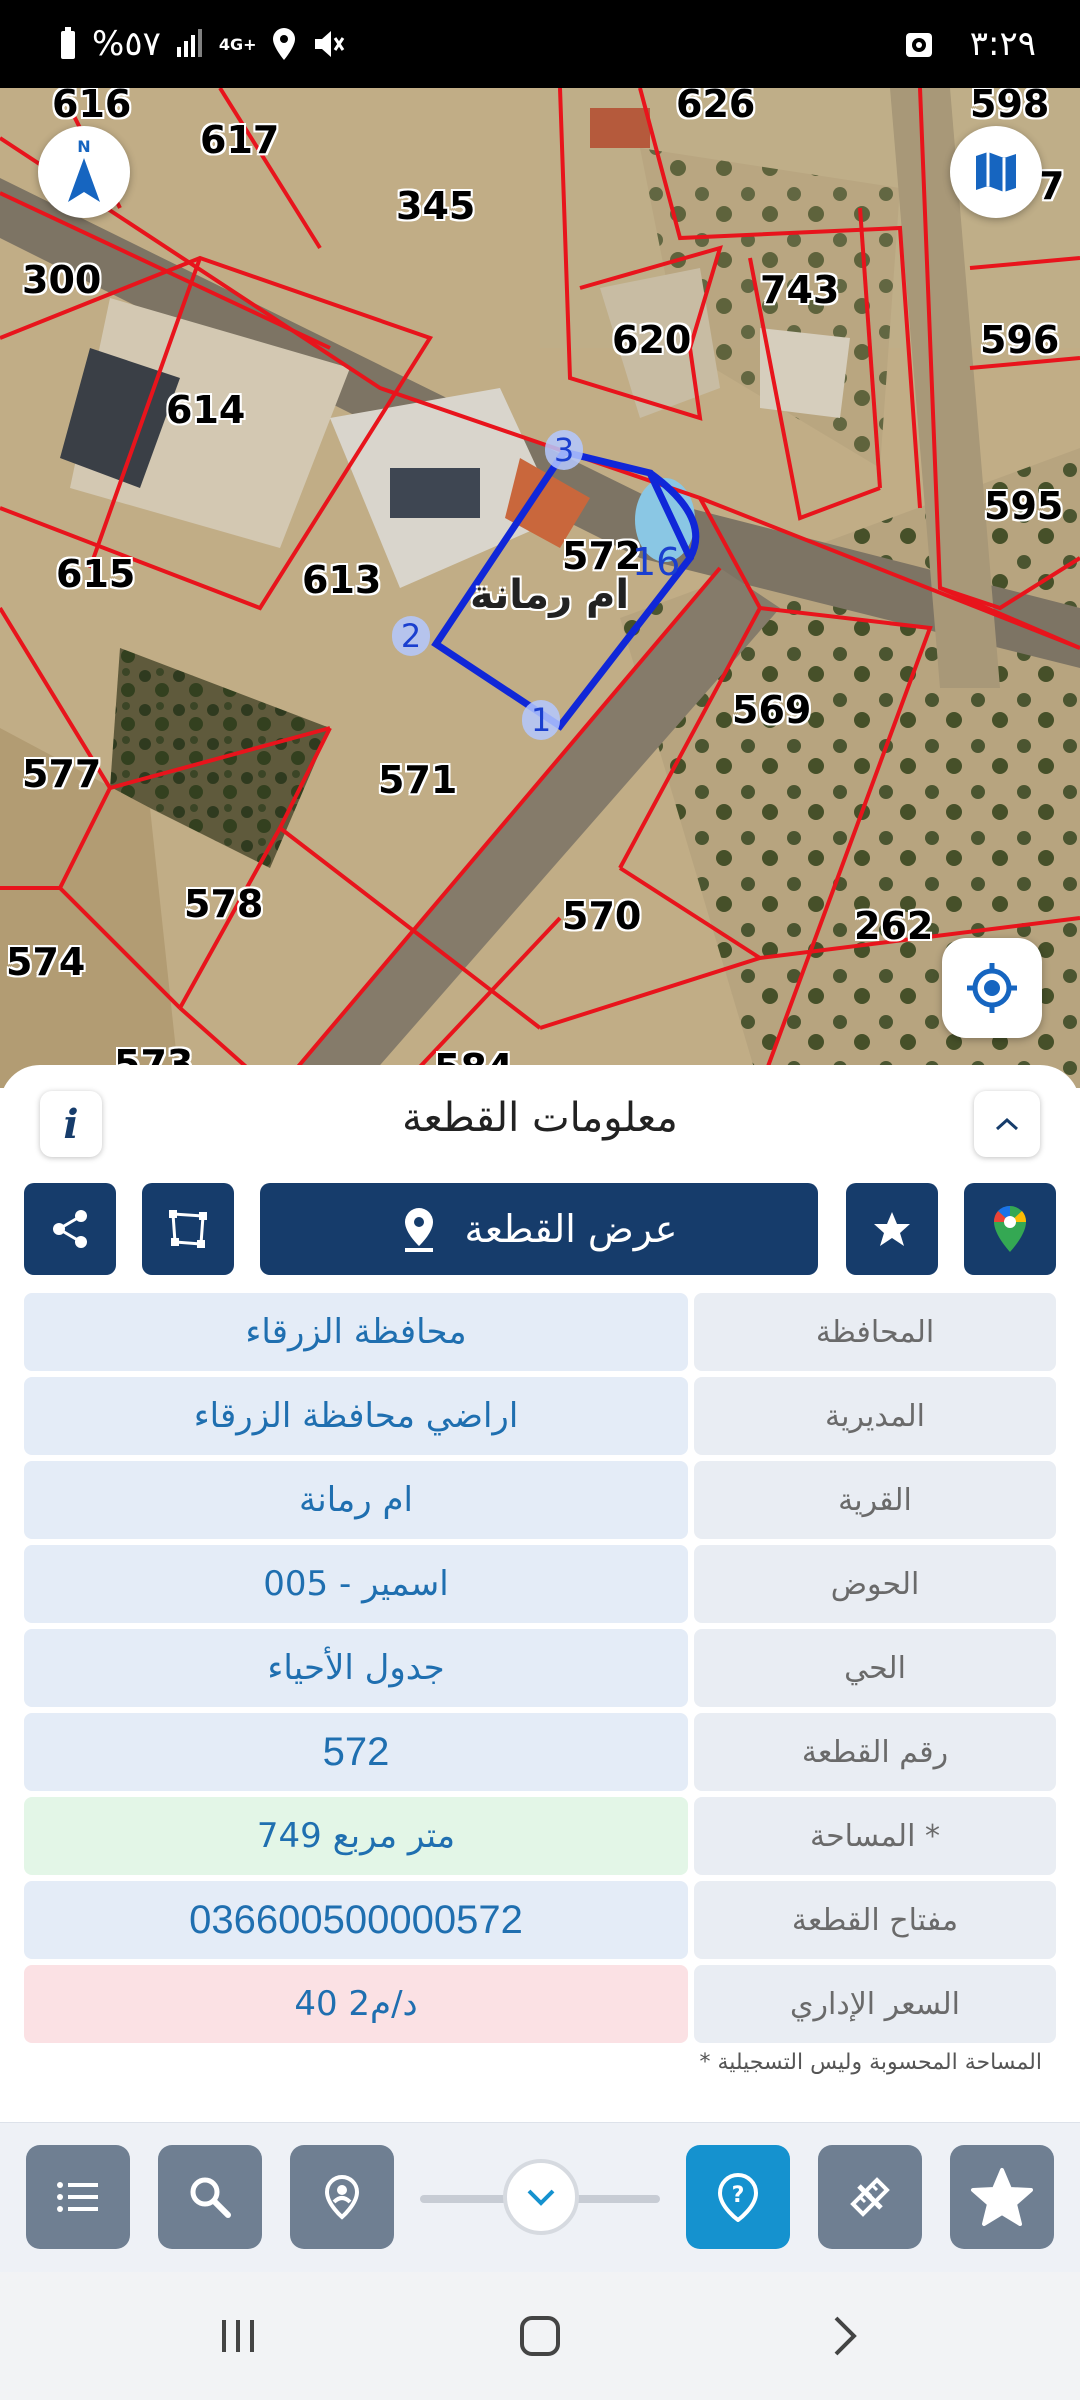 This screenshot has height=2400, width=1080. I want to click on favorite-button, so click(892, 1229).